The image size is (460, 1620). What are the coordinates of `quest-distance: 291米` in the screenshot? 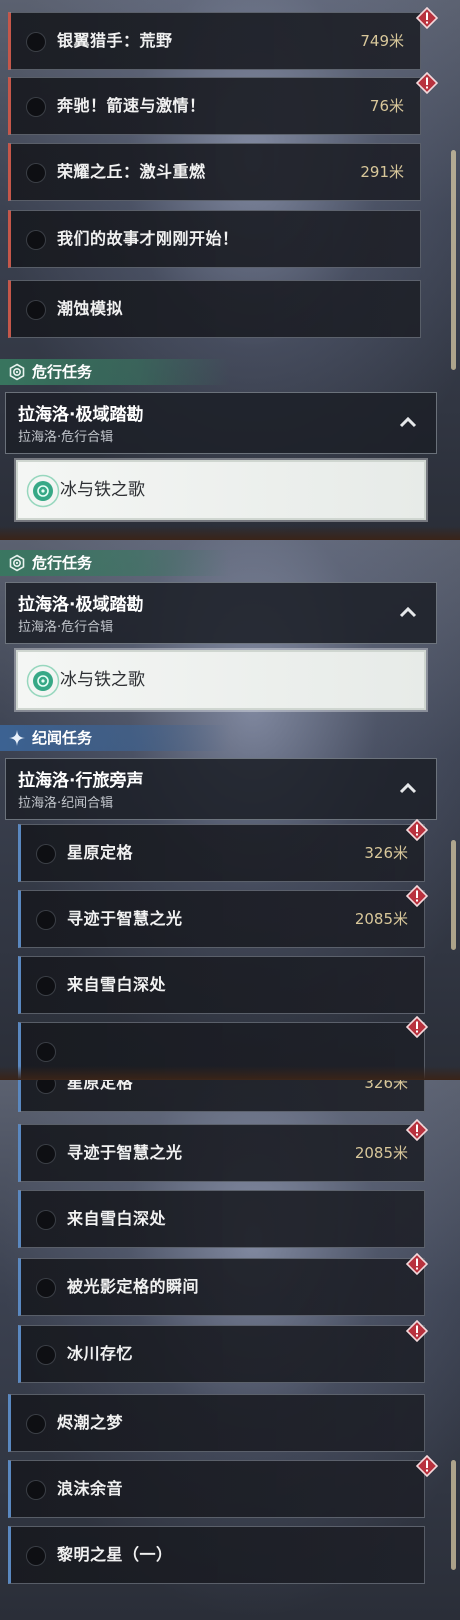 It's located at (382, 172).